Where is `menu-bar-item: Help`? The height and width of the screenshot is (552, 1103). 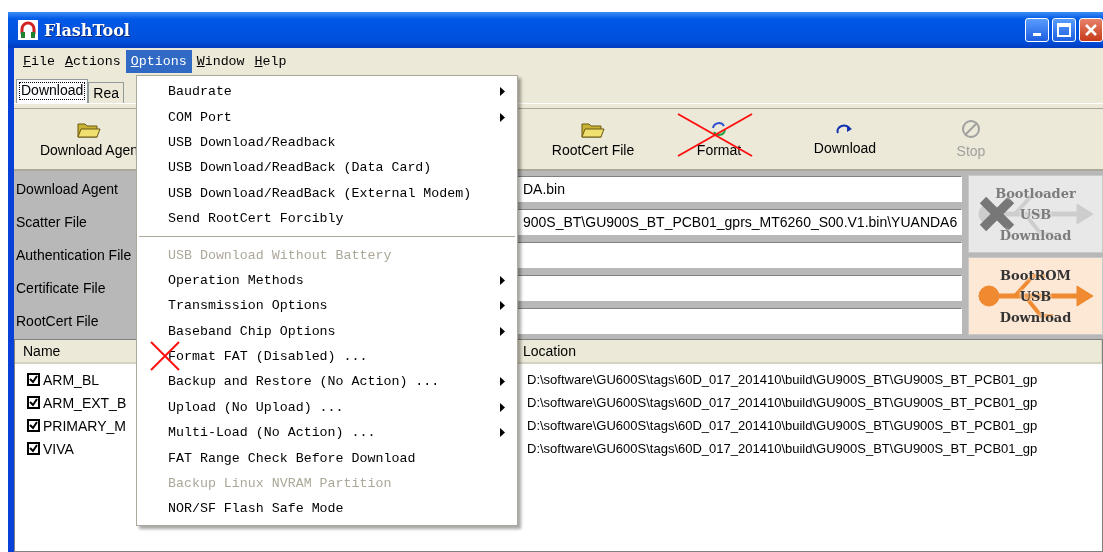
menu-bar-item: Help is located at coordinates (270, 61).